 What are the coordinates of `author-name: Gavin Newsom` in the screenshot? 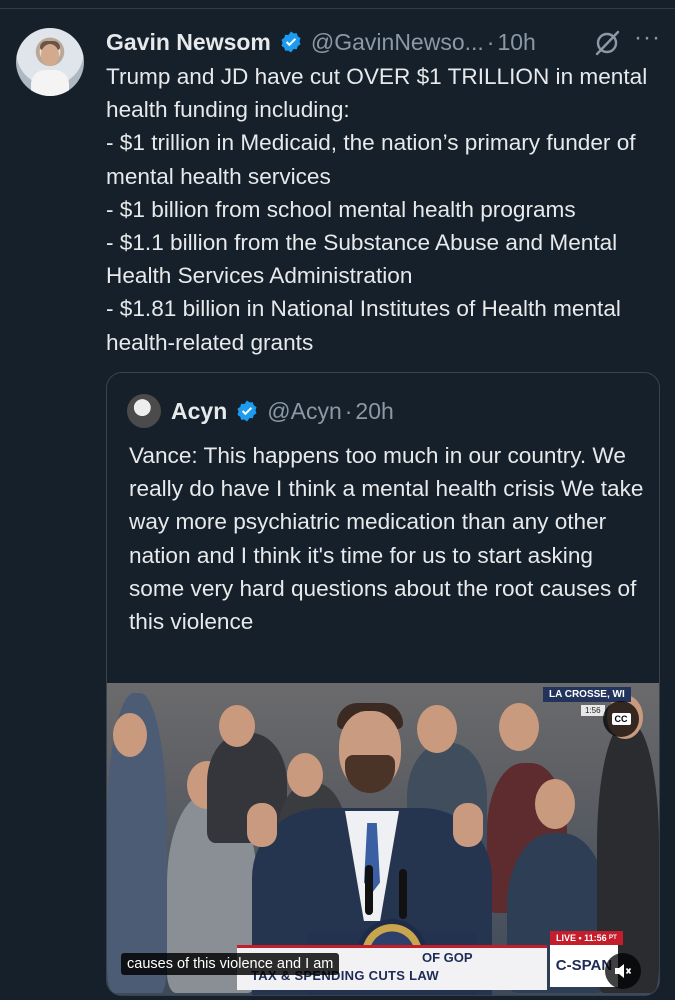 It's located at (188, 42).